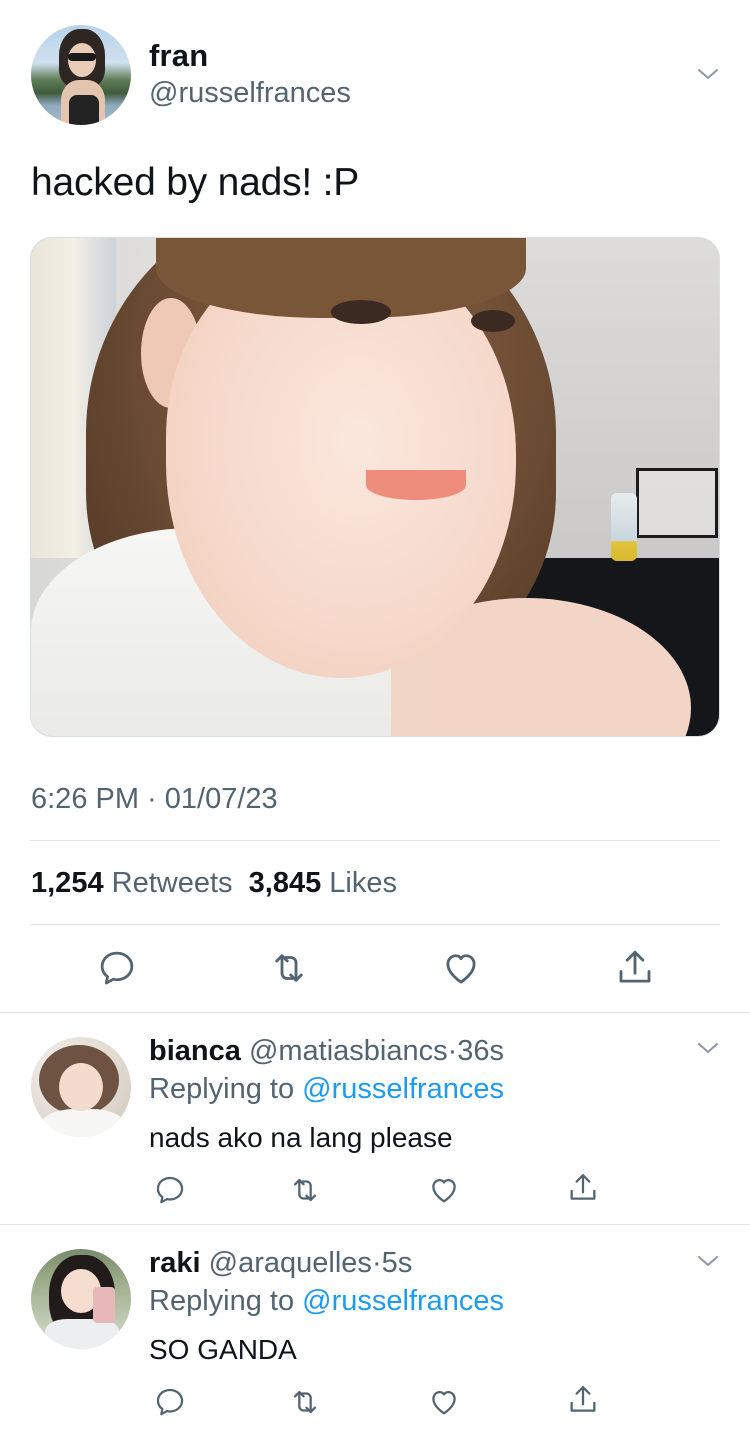  I want to click on reply-header: bianca @matiasbiancs·36s, so click(326, 1051).